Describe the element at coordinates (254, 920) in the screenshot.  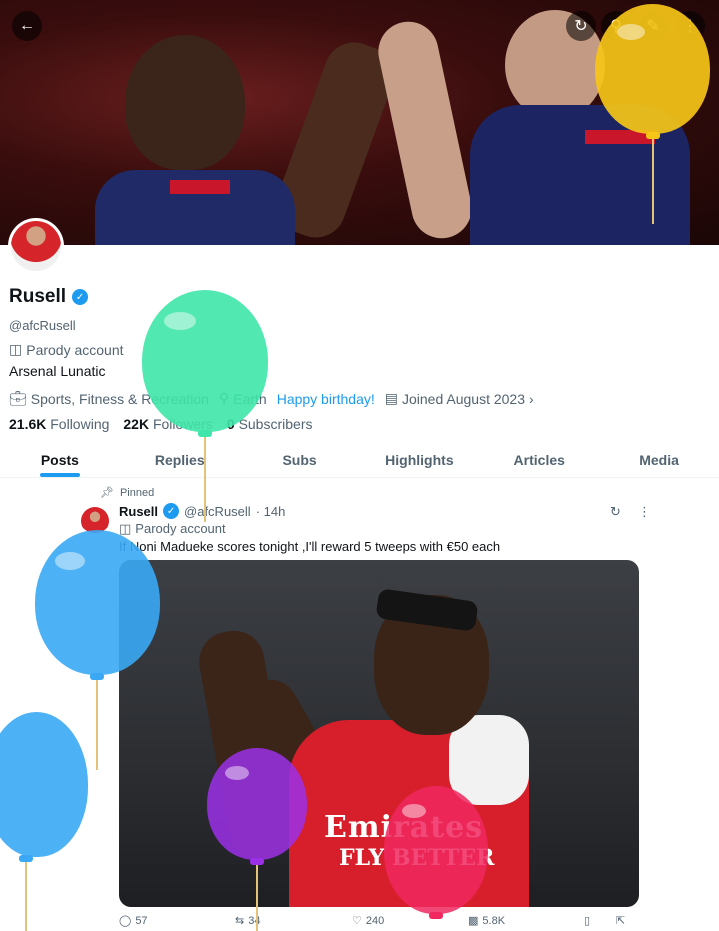
I see `repost-count: 34` at that location.